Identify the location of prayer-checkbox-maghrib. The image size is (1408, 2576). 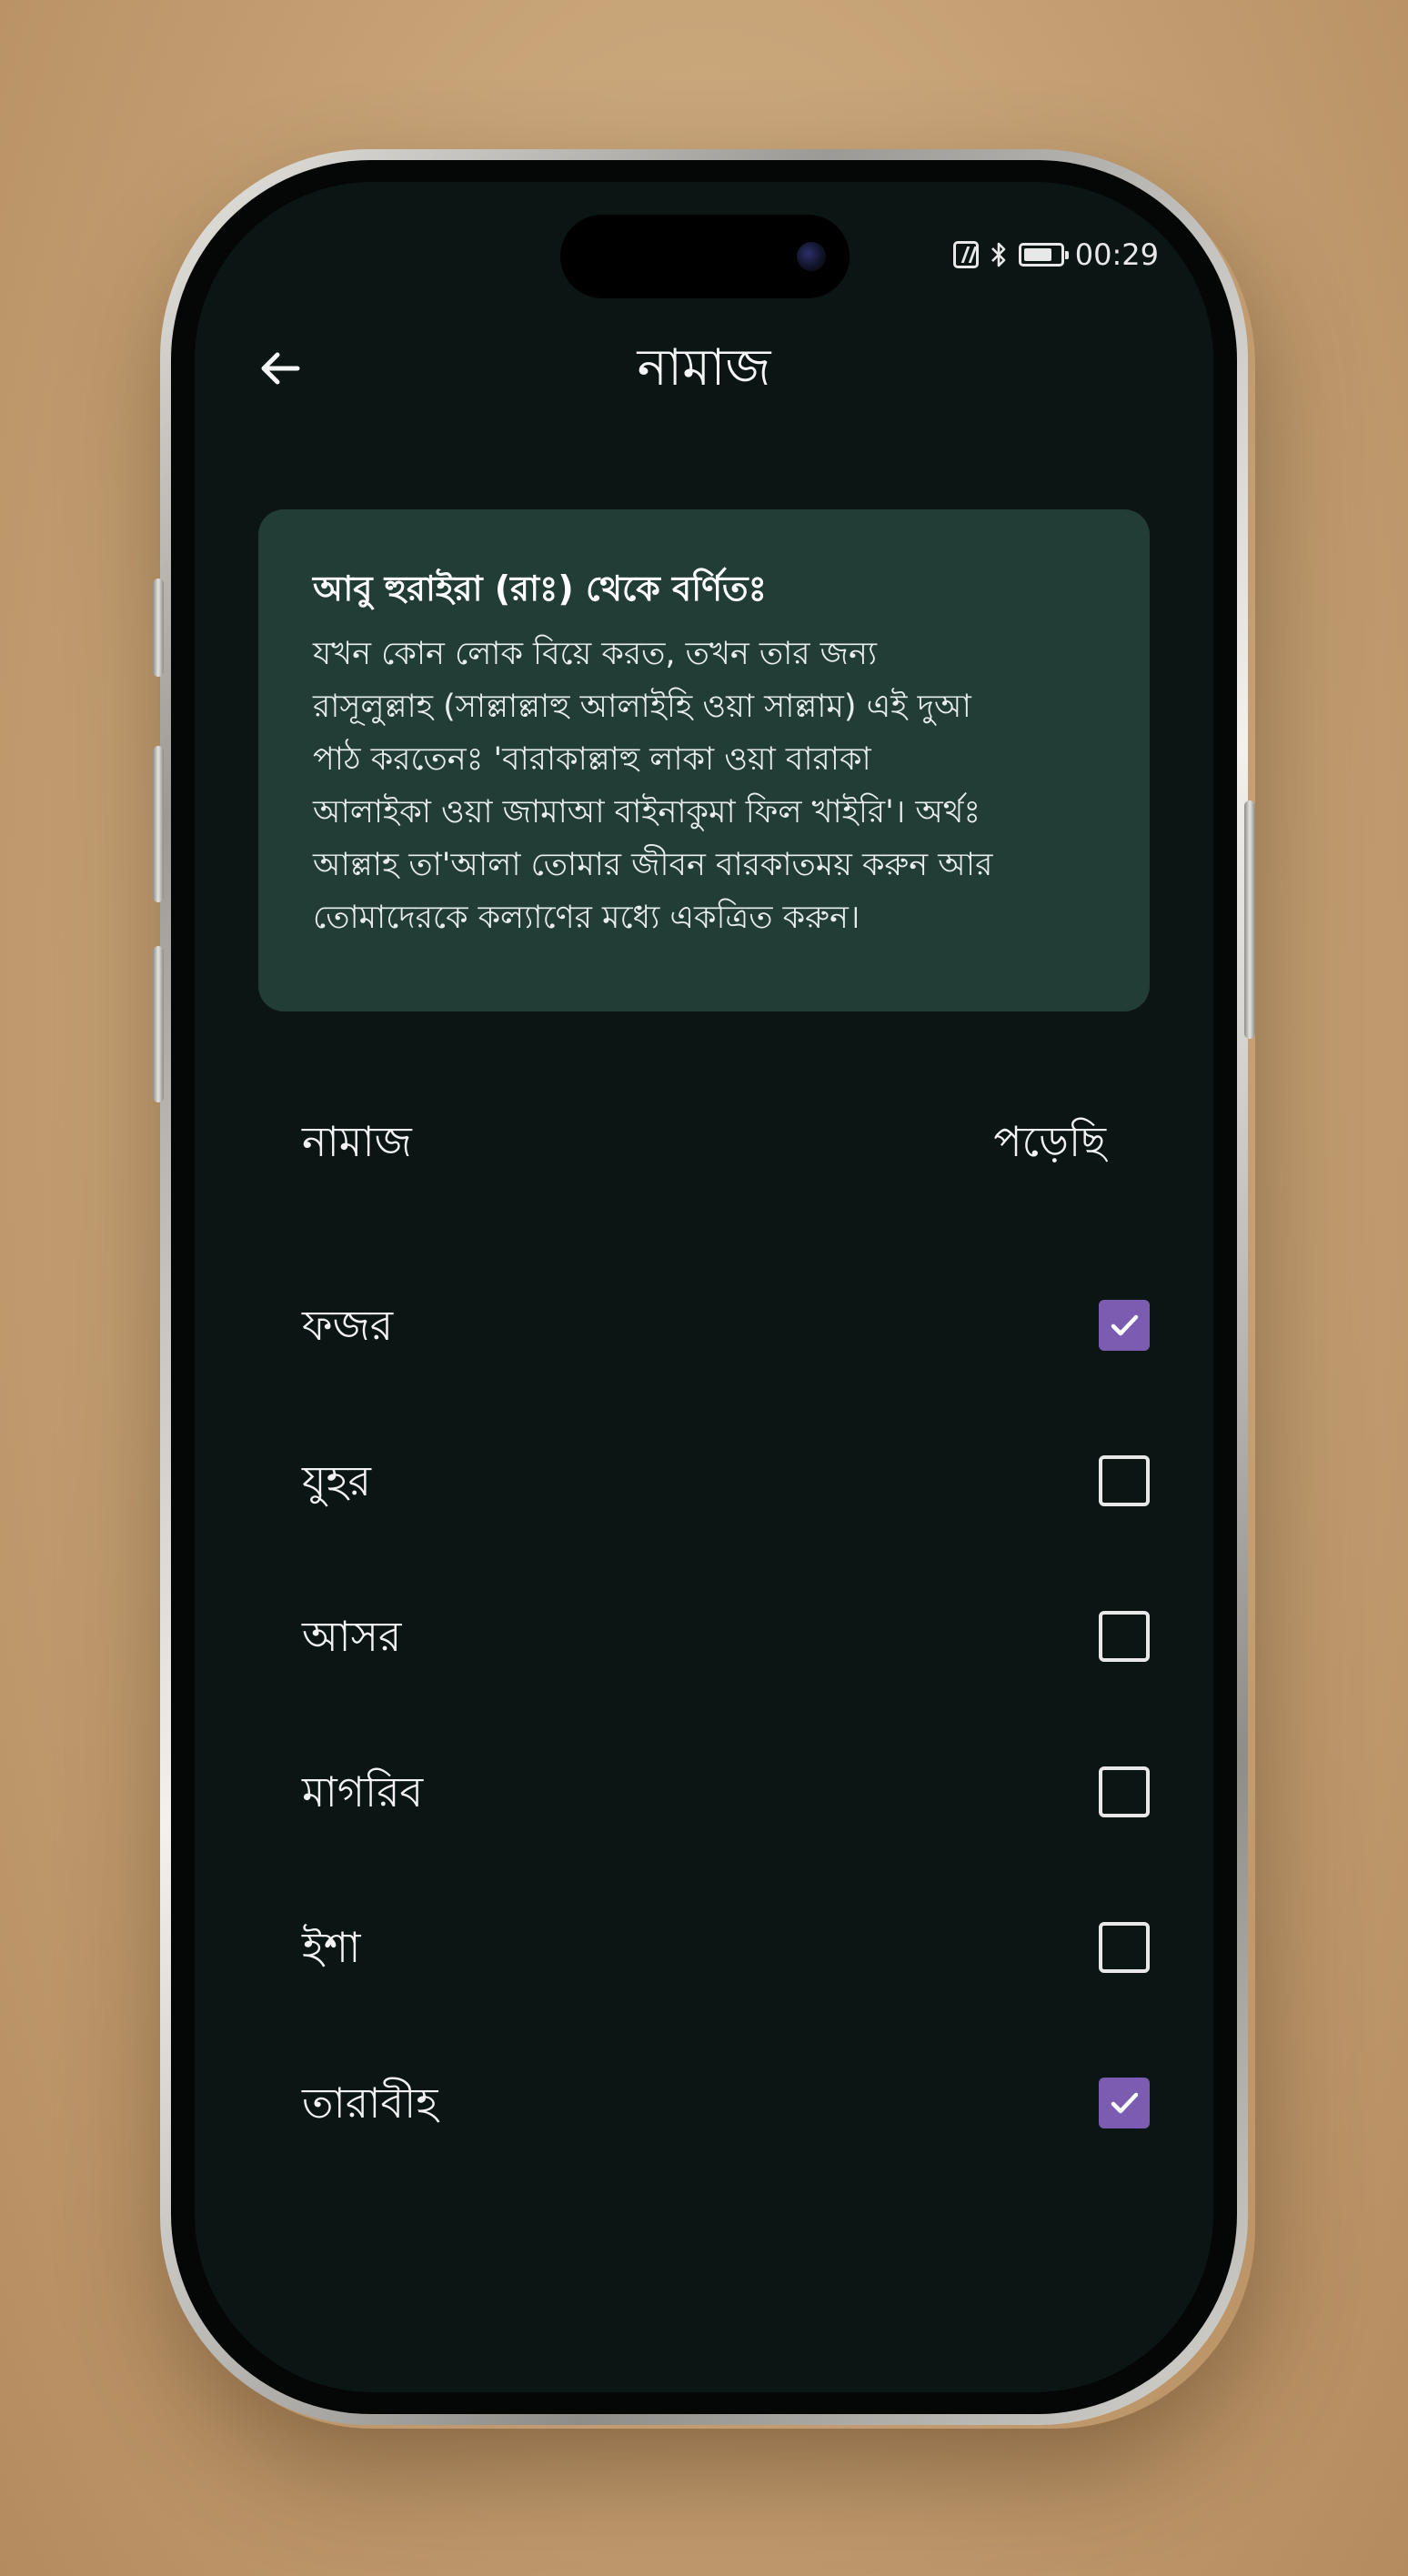
(1124, 1791).